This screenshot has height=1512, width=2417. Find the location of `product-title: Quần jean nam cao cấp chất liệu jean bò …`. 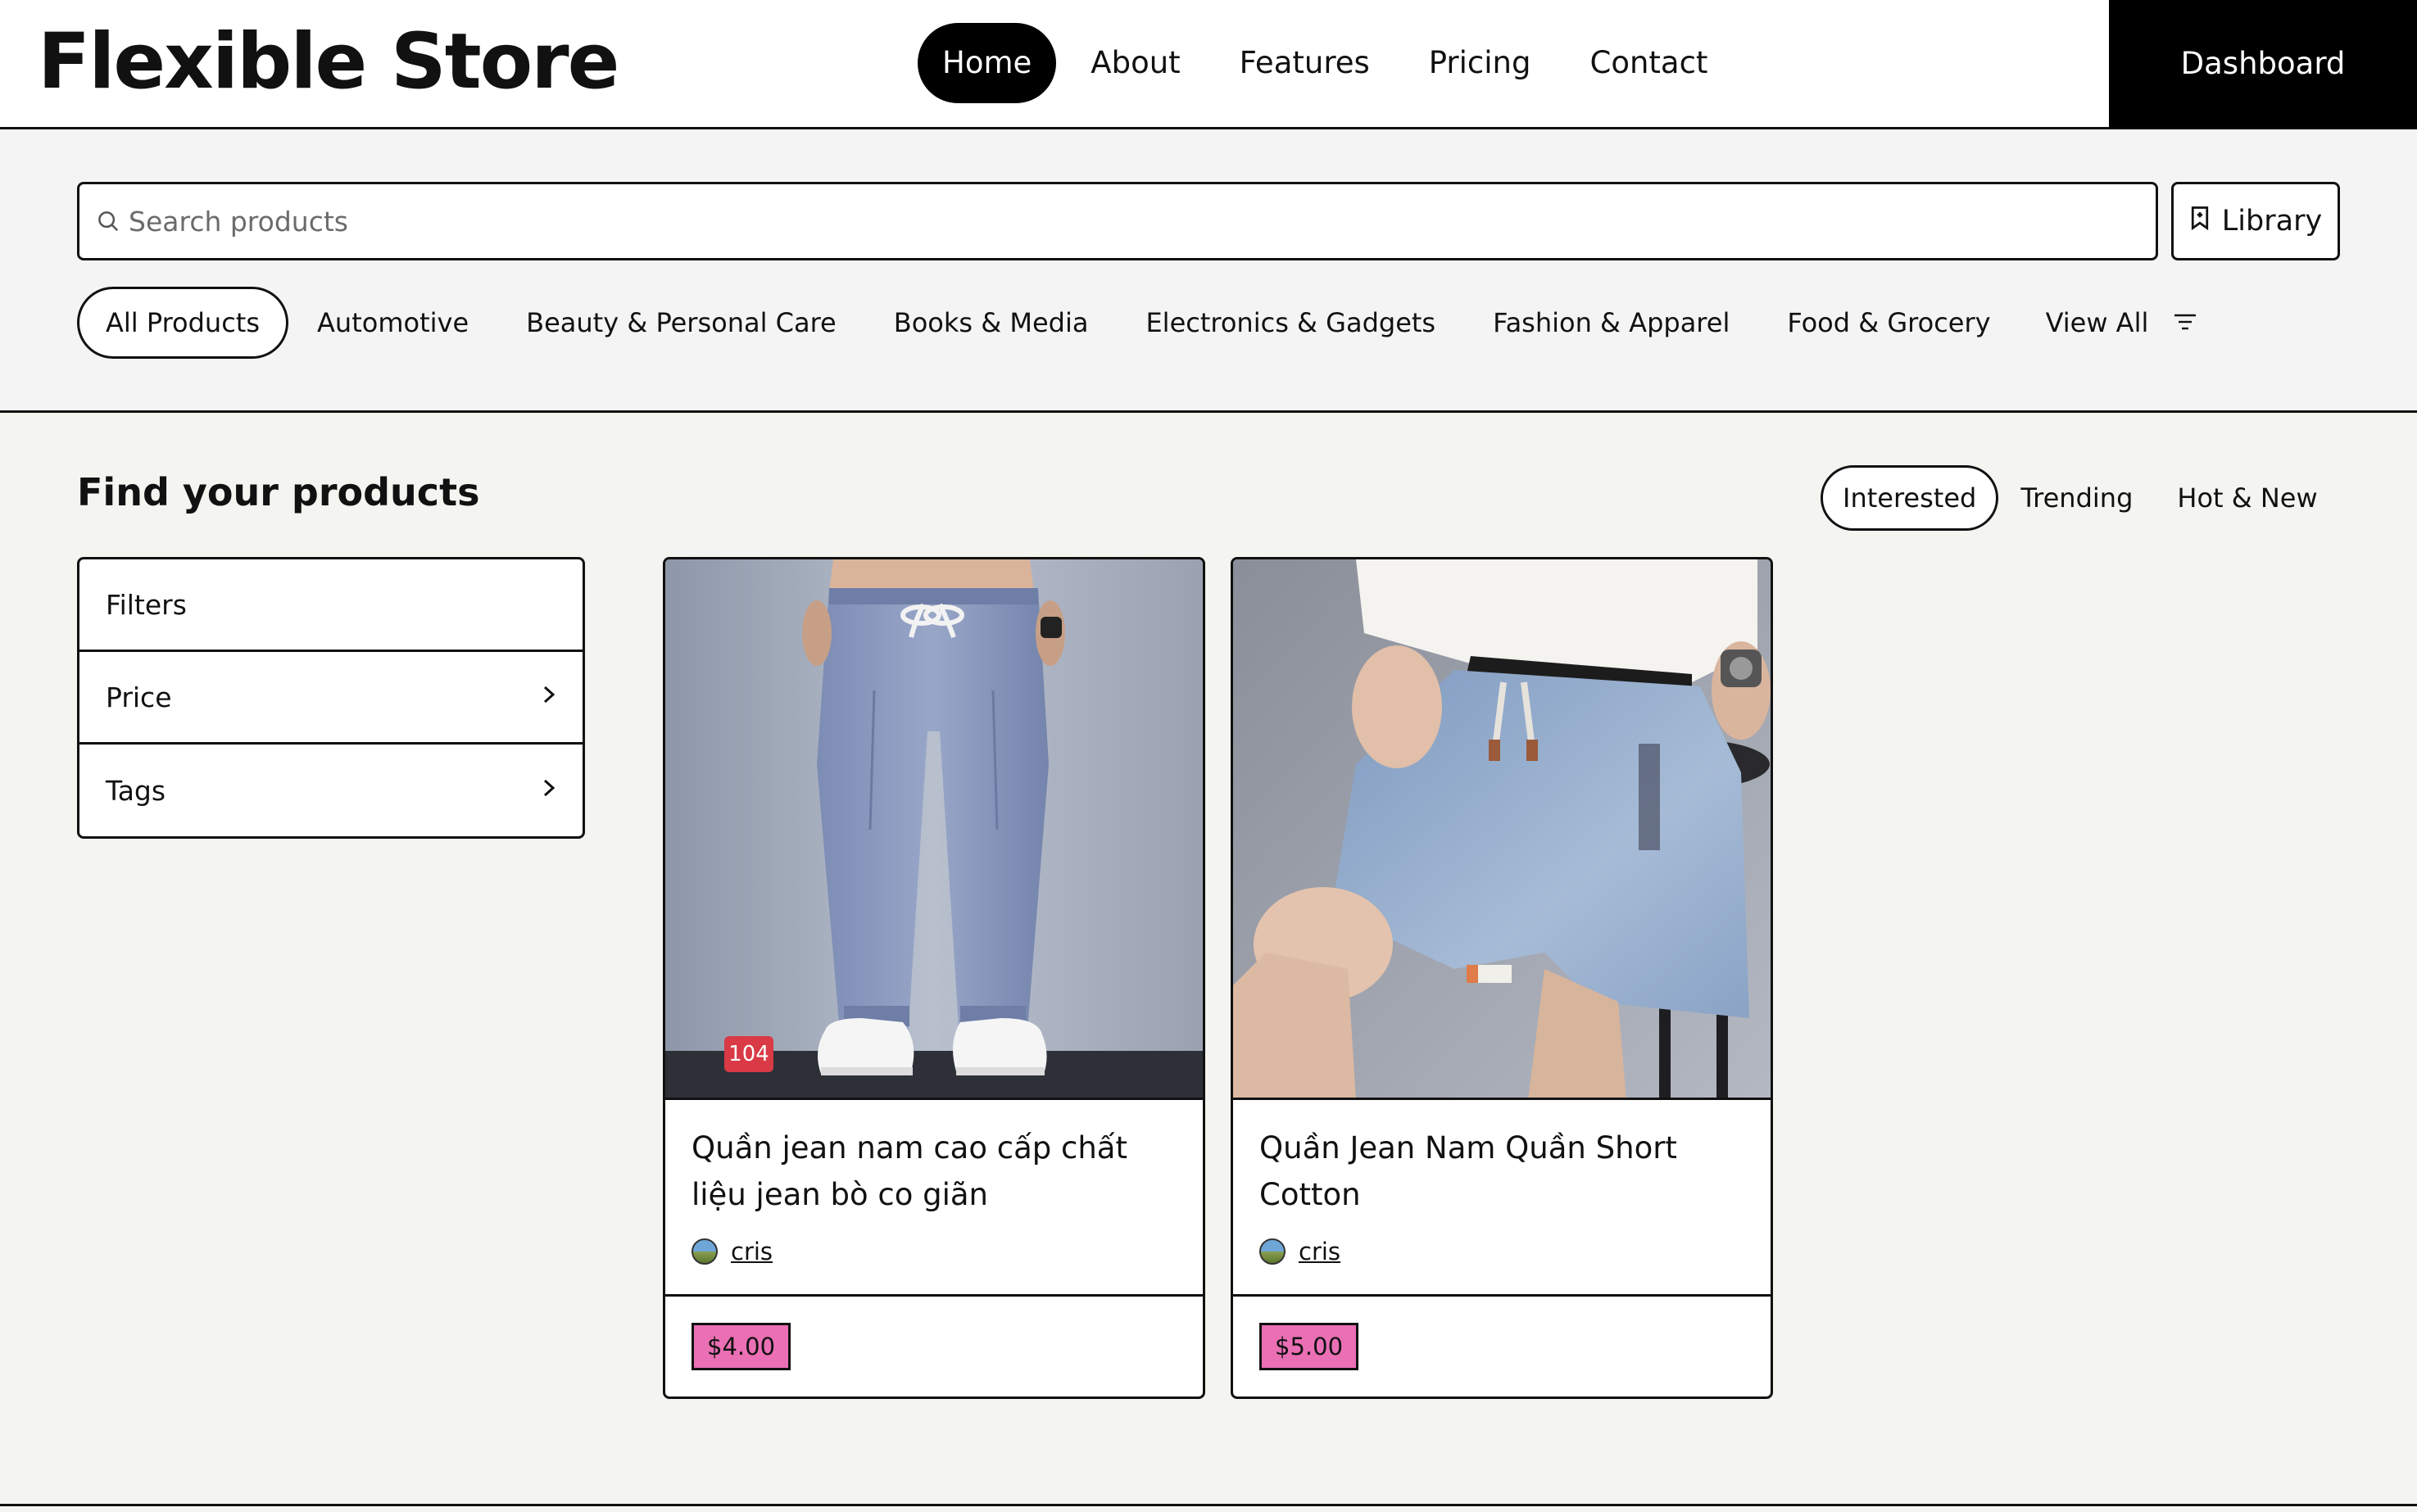

product-title: Quần jean nam cao cấp chất liệu jean bò … is located at coordinates (934, 1173).